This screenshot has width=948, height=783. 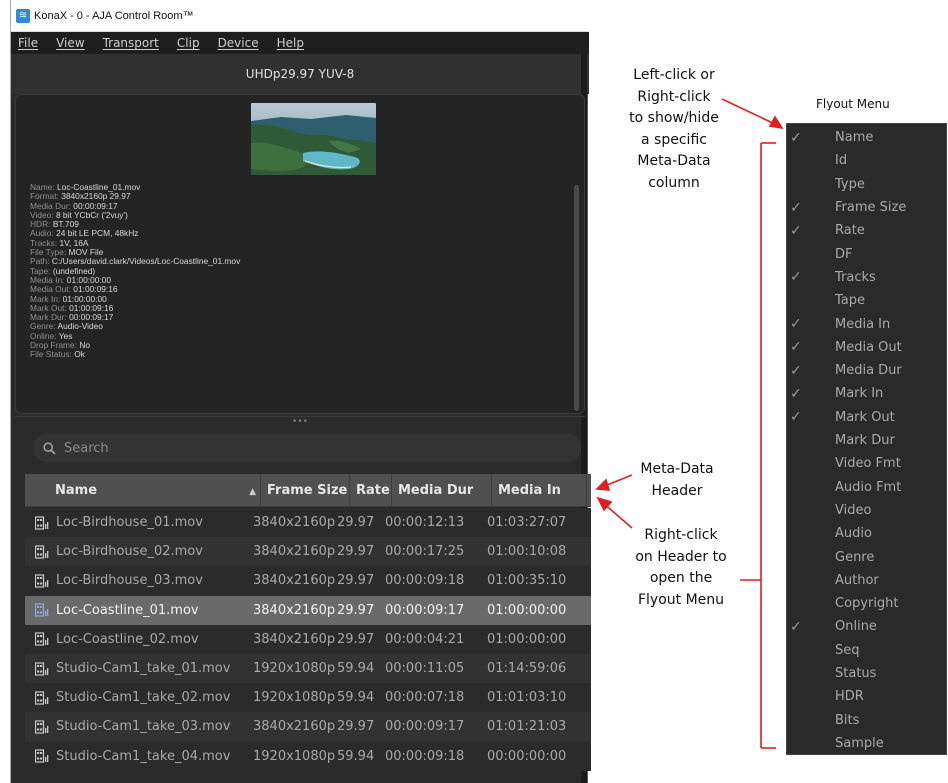 I want to click on column-header-media-dur: Media Dur, so click(x=442, y=490).